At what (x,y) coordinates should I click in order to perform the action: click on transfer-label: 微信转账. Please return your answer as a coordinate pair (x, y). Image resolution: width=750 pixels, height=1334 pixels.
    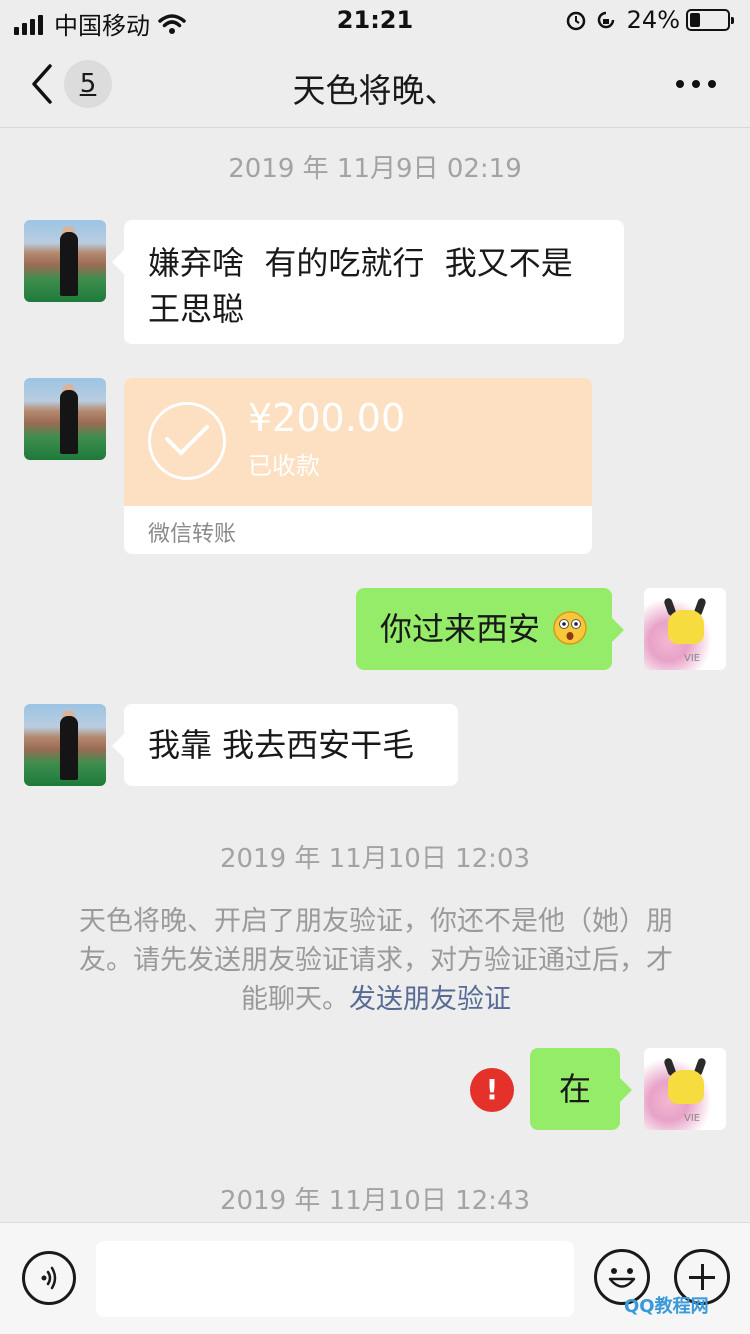
    Looking at the image, I should click on (192, 534).